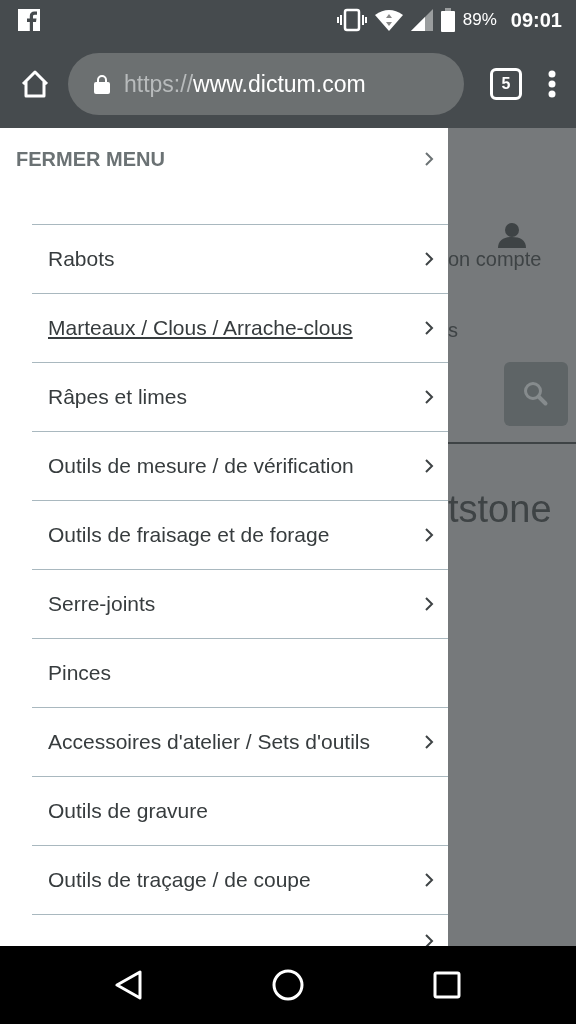 The image size is (576, 1024). What do you see at coordinates (388, 20) in the screenshot?
I see `wifi-icon` at bounding box center [388, 20].